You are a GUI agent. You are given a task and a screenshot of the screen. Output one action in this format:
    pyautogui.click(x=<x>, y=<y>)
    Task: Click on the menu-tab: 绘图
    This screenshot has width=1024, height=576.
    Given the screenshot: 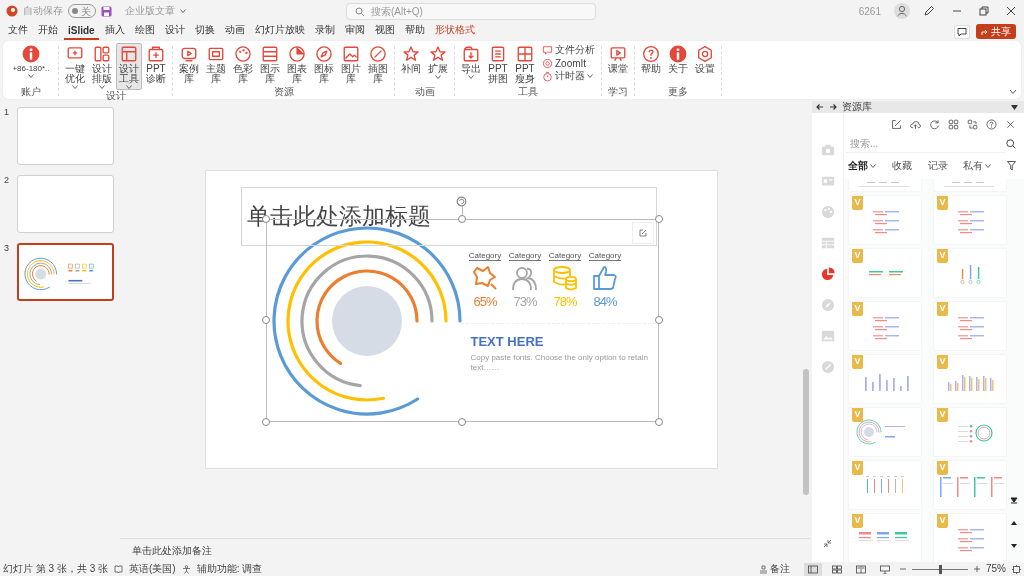 What is the action you would take?
    pyautogui.click(x=144, y=31)
    